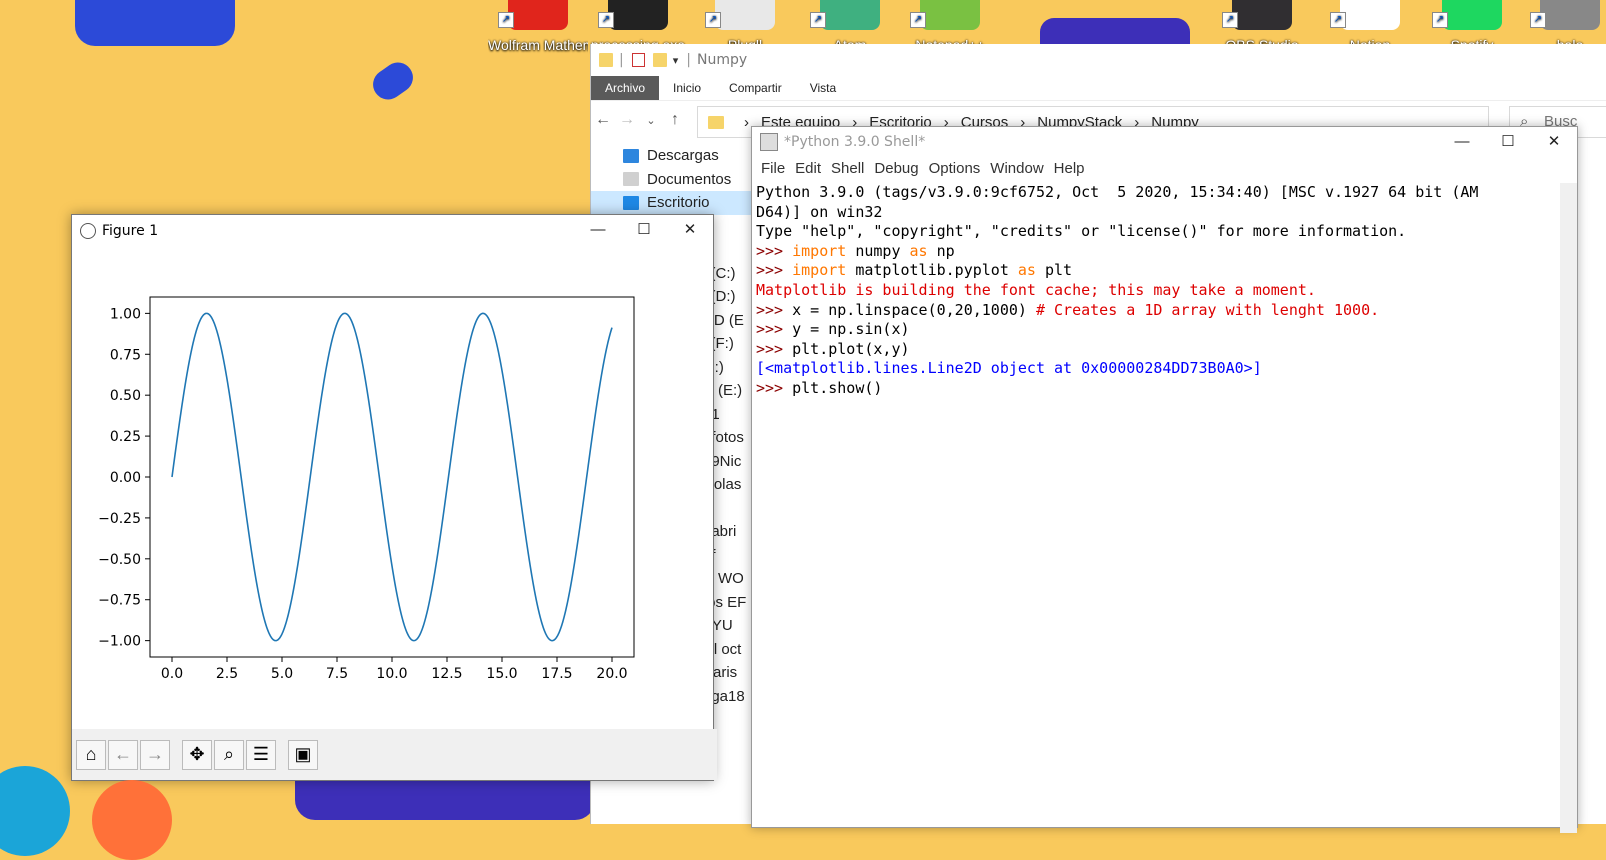  What do you see at coordinates (125, 478) in the screenshot?
I see `y-tick-label: 0.00` at bounding box center [125, 478].